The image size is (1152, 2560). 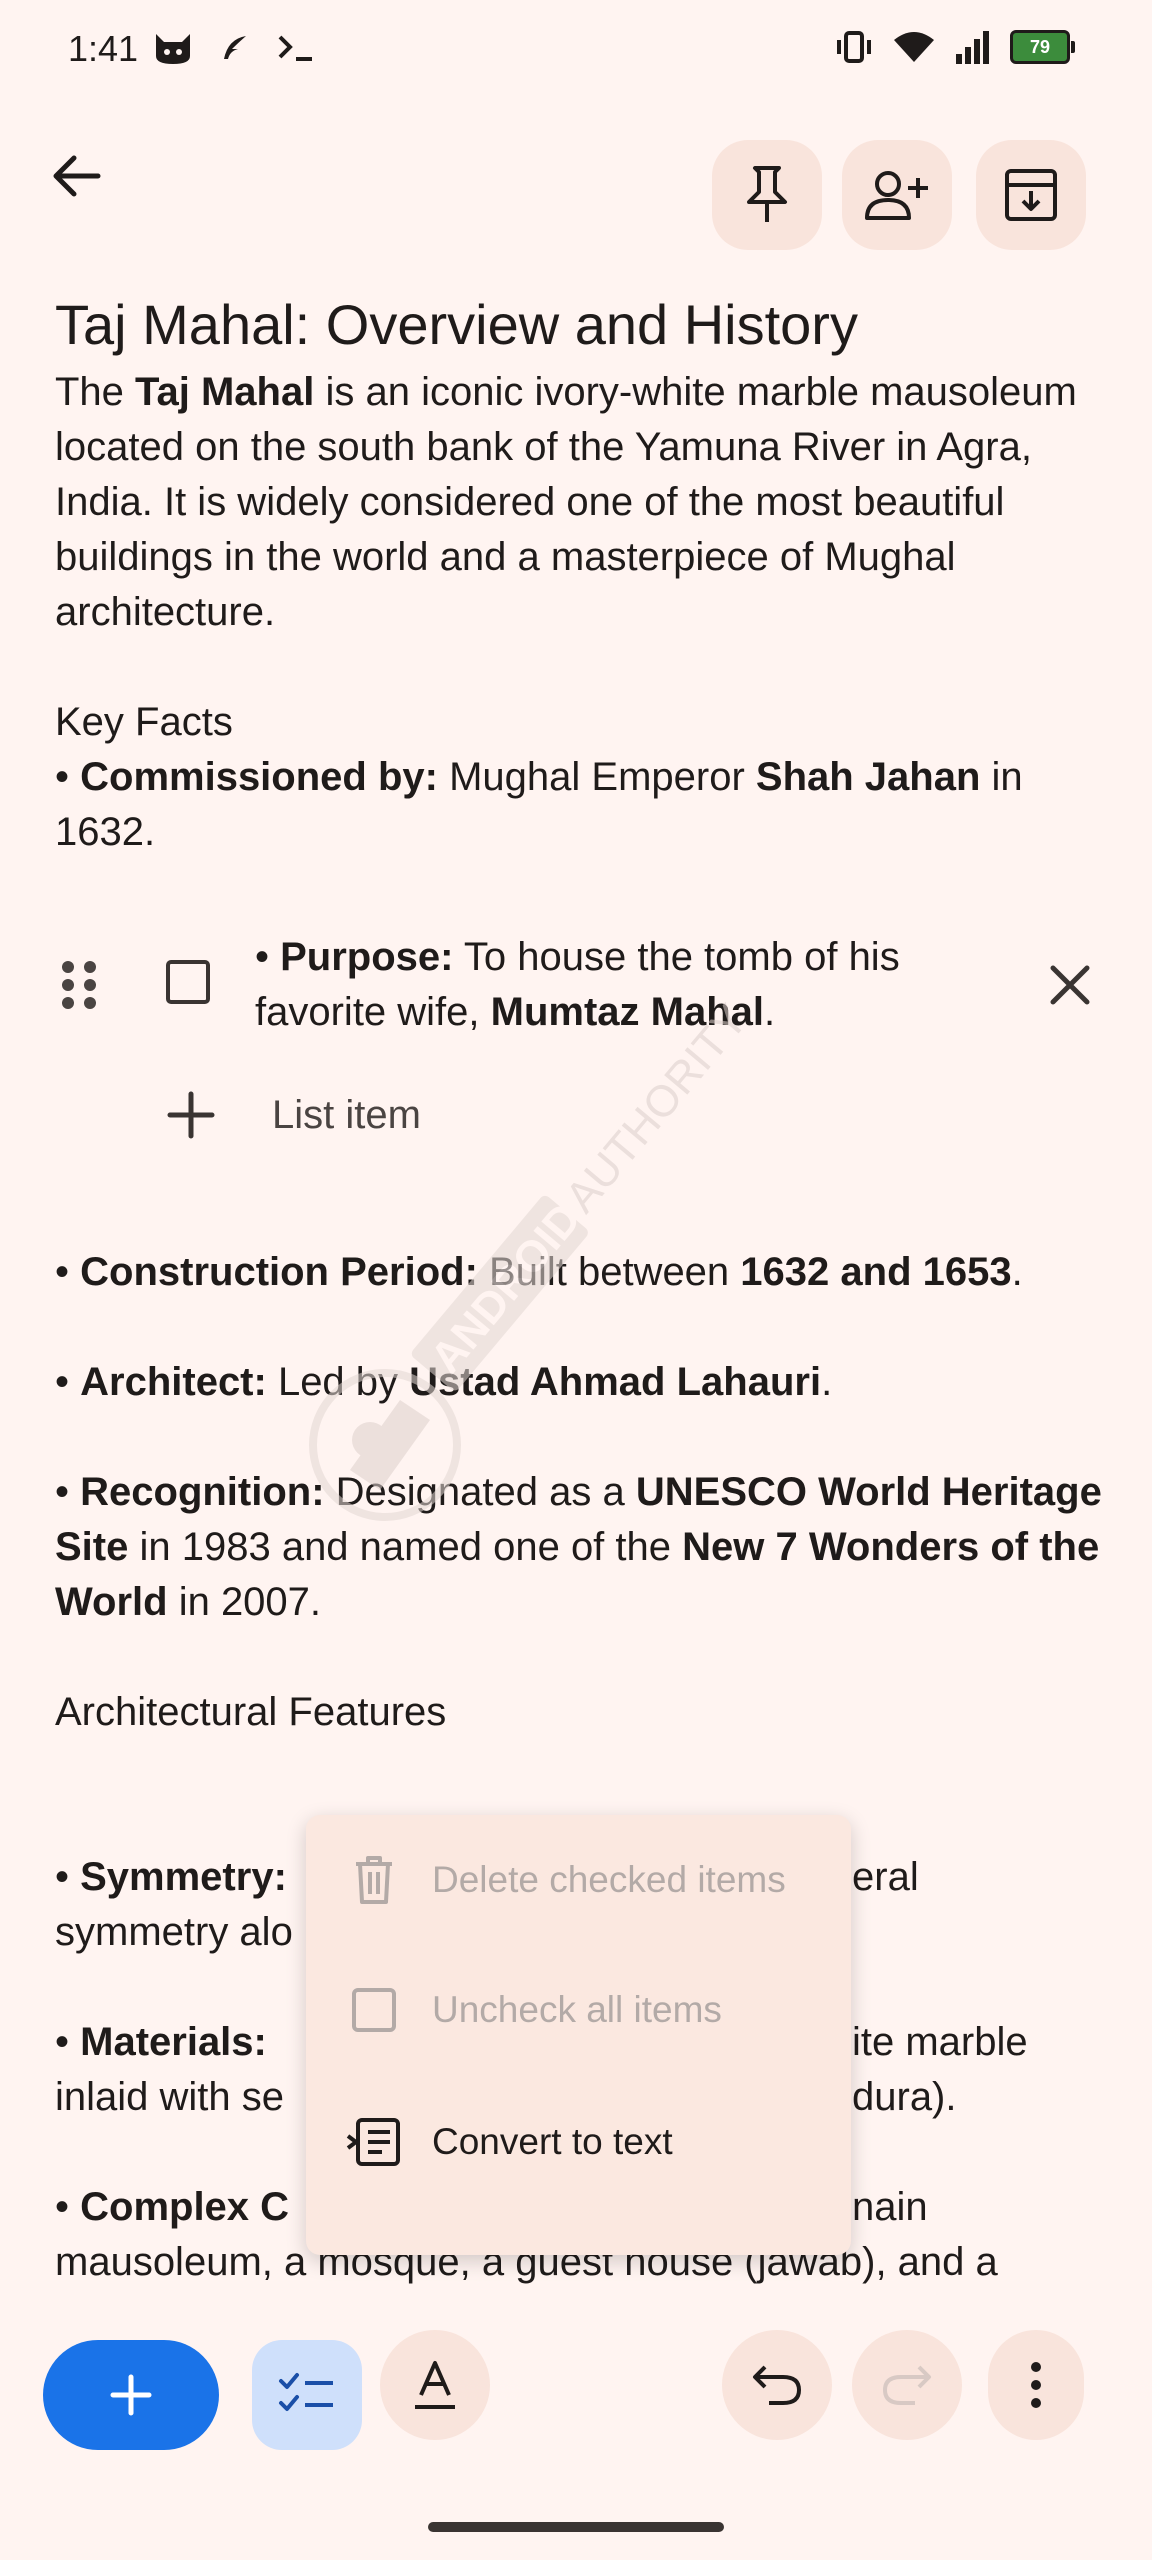 What do you see at coordinates (609, 1879) in the screenshot?
I see `menu-delete-checked-items-label: Delete checked items` at bounding box center [609, 1879].